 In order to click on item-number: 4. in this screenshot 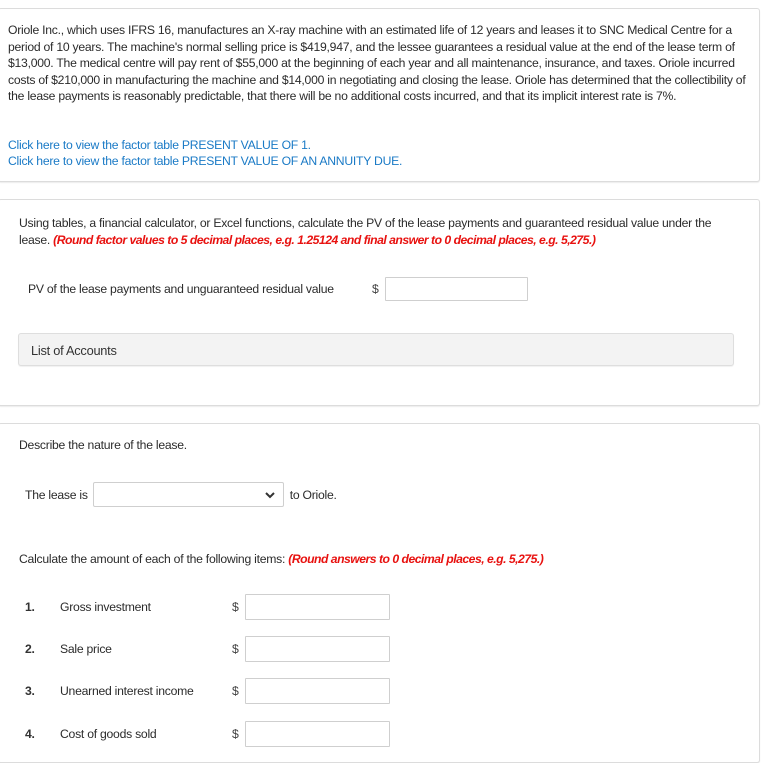, I will do `click(30, 734)`.